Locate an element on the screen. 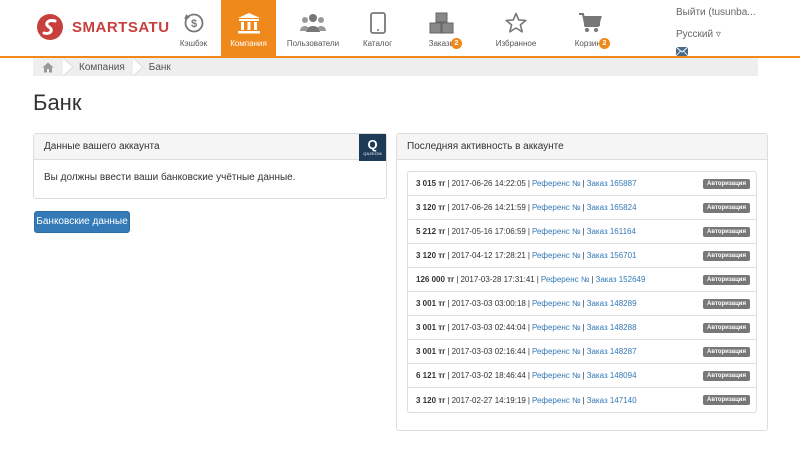 This screenshot has height=457, width=800. activity-datetime: 2017-04-12 17:28:21 is located at coordinates (488, 255).